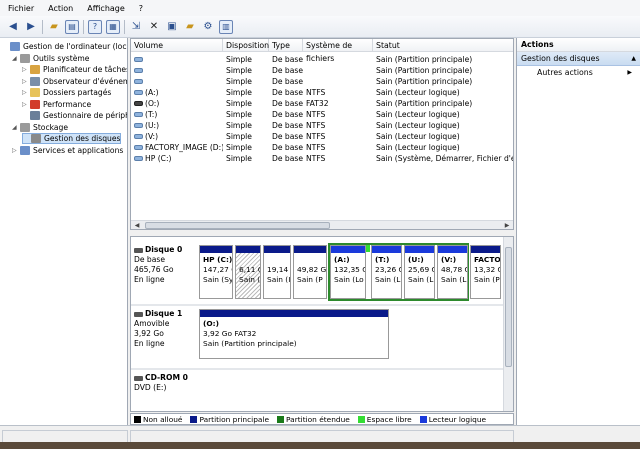 This screenshot has height=449, width=640. I want to click on storage-icon, so click(25, 127).